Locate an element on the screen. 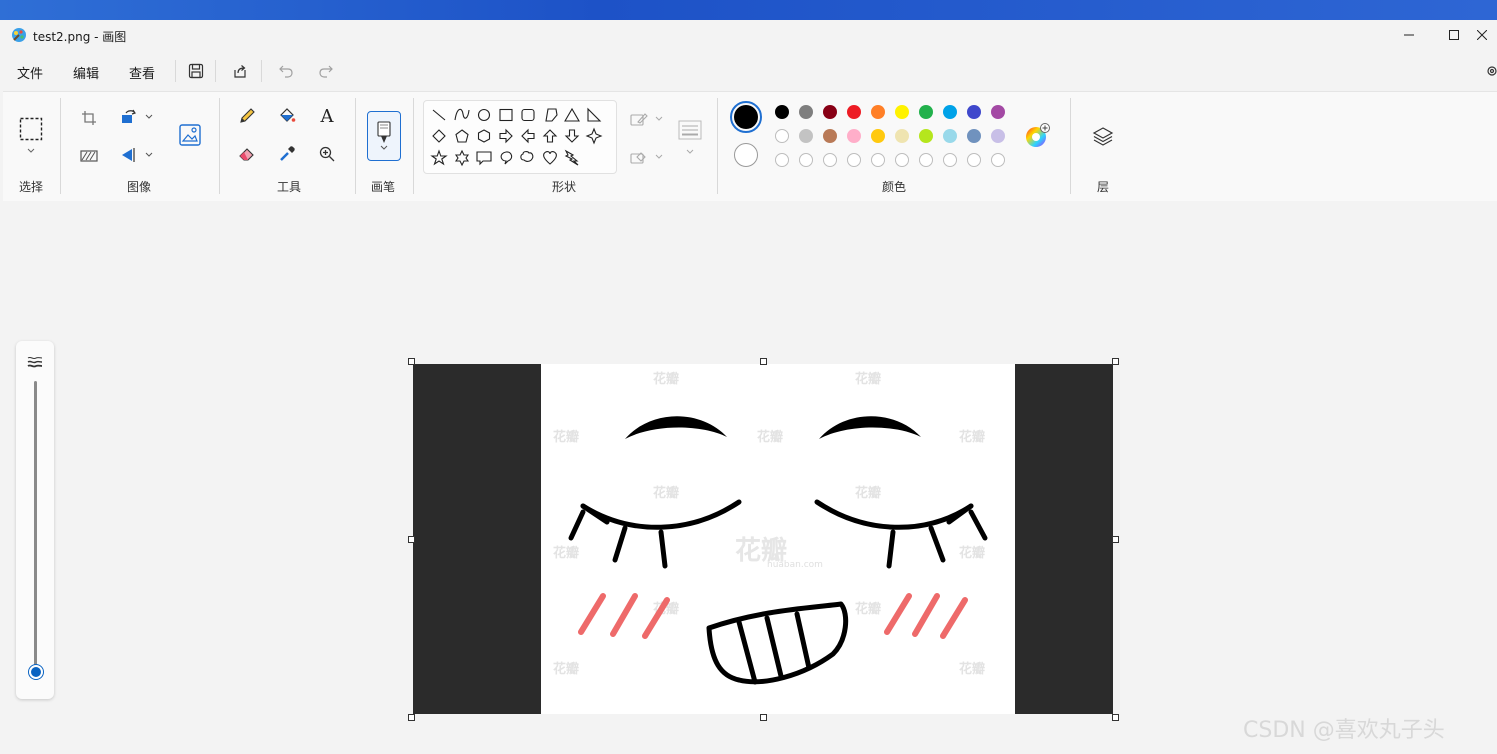 The height and width of the screenshot is (754, 1497). color-wheel-icon is located at coordinates (1038, 135).